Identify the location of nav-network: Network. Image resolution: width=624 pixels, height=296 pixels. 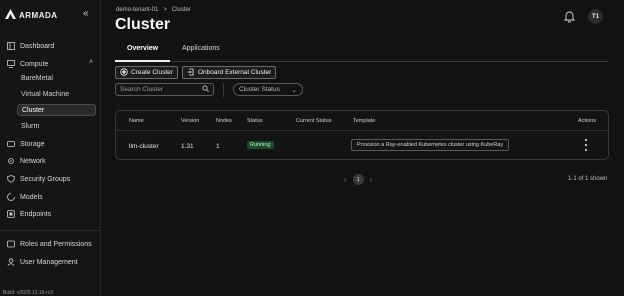
(26, 161).